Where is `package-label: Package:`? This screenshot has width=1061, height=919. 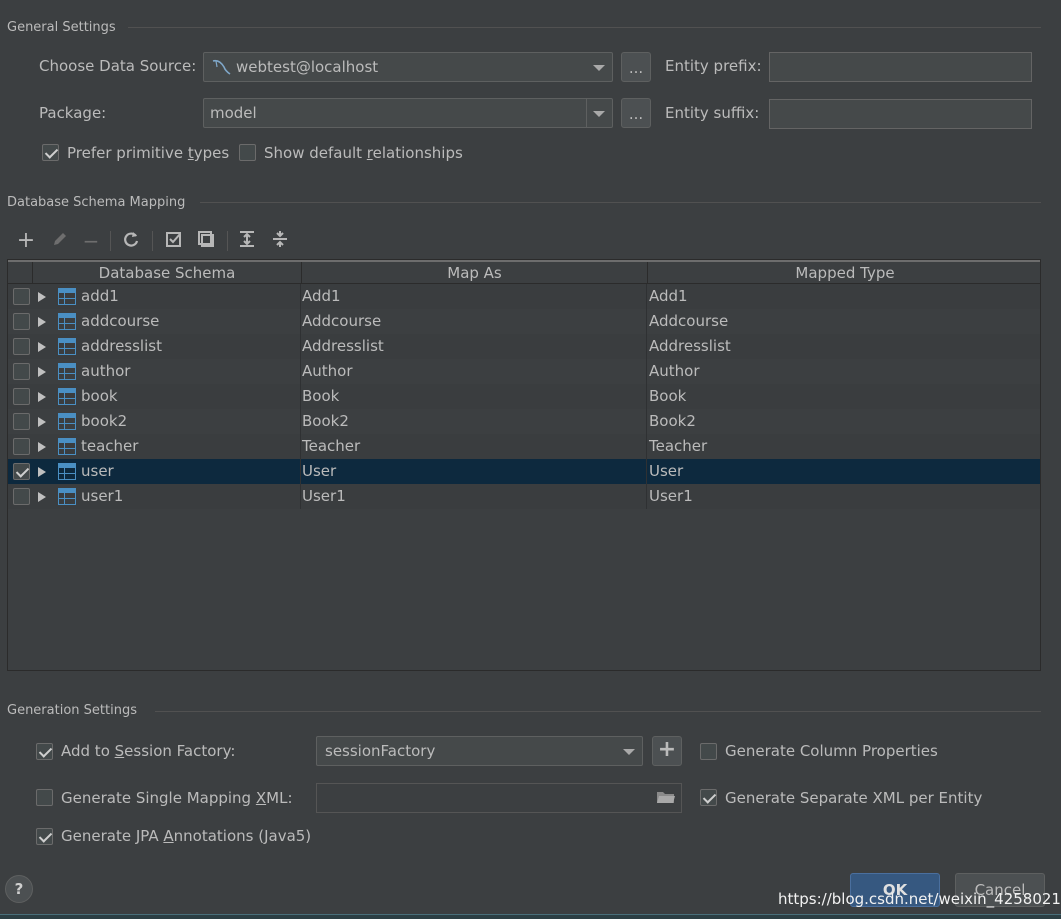
package-label: Package: is located at coordinates (73, 113).